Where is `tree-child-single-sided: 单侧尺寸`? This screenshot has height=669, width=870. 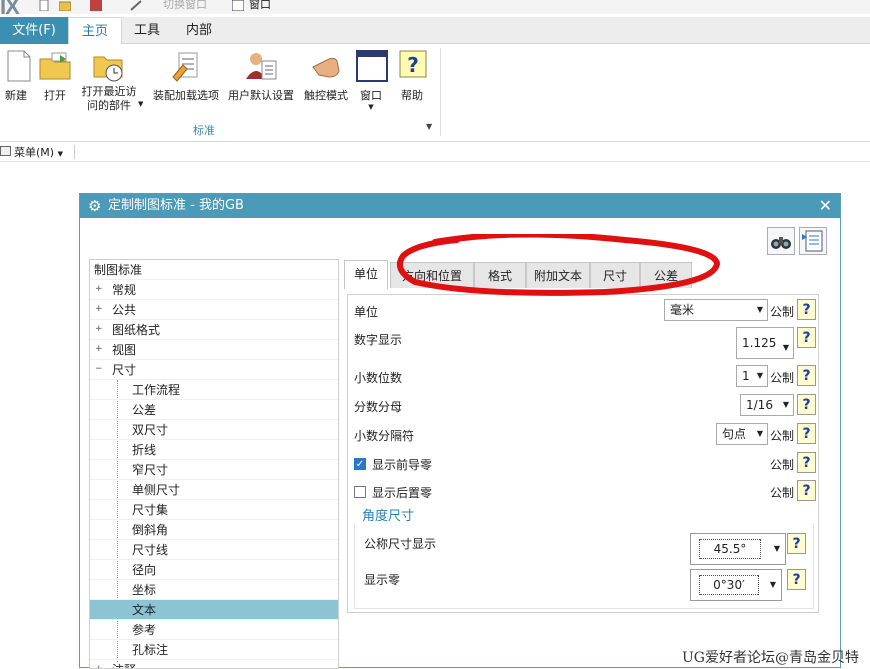 tree-child-single-sided: 单侧尺寸 is located at coordinates (214, 490).